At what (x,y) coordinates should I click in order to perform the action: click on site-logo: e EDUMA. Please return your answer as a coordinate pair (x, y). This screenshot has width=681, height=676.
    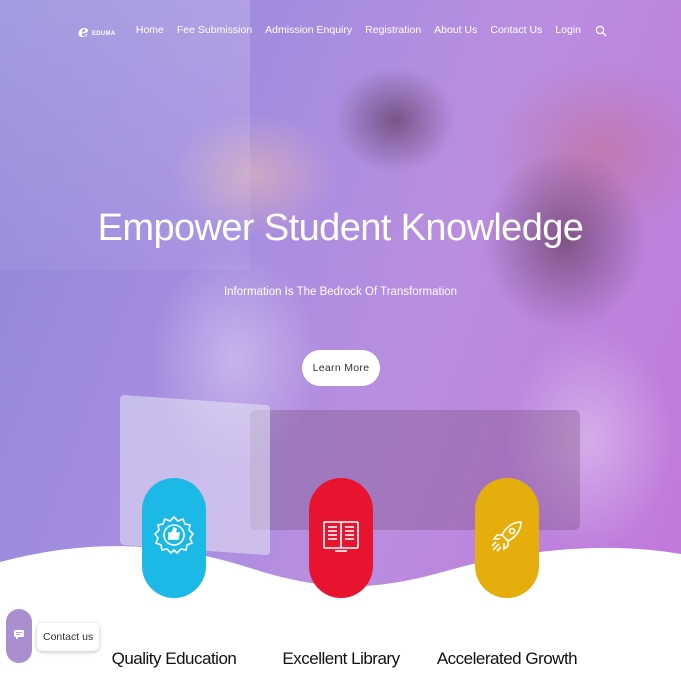
    Looking at the image, I should click on (97, 32).